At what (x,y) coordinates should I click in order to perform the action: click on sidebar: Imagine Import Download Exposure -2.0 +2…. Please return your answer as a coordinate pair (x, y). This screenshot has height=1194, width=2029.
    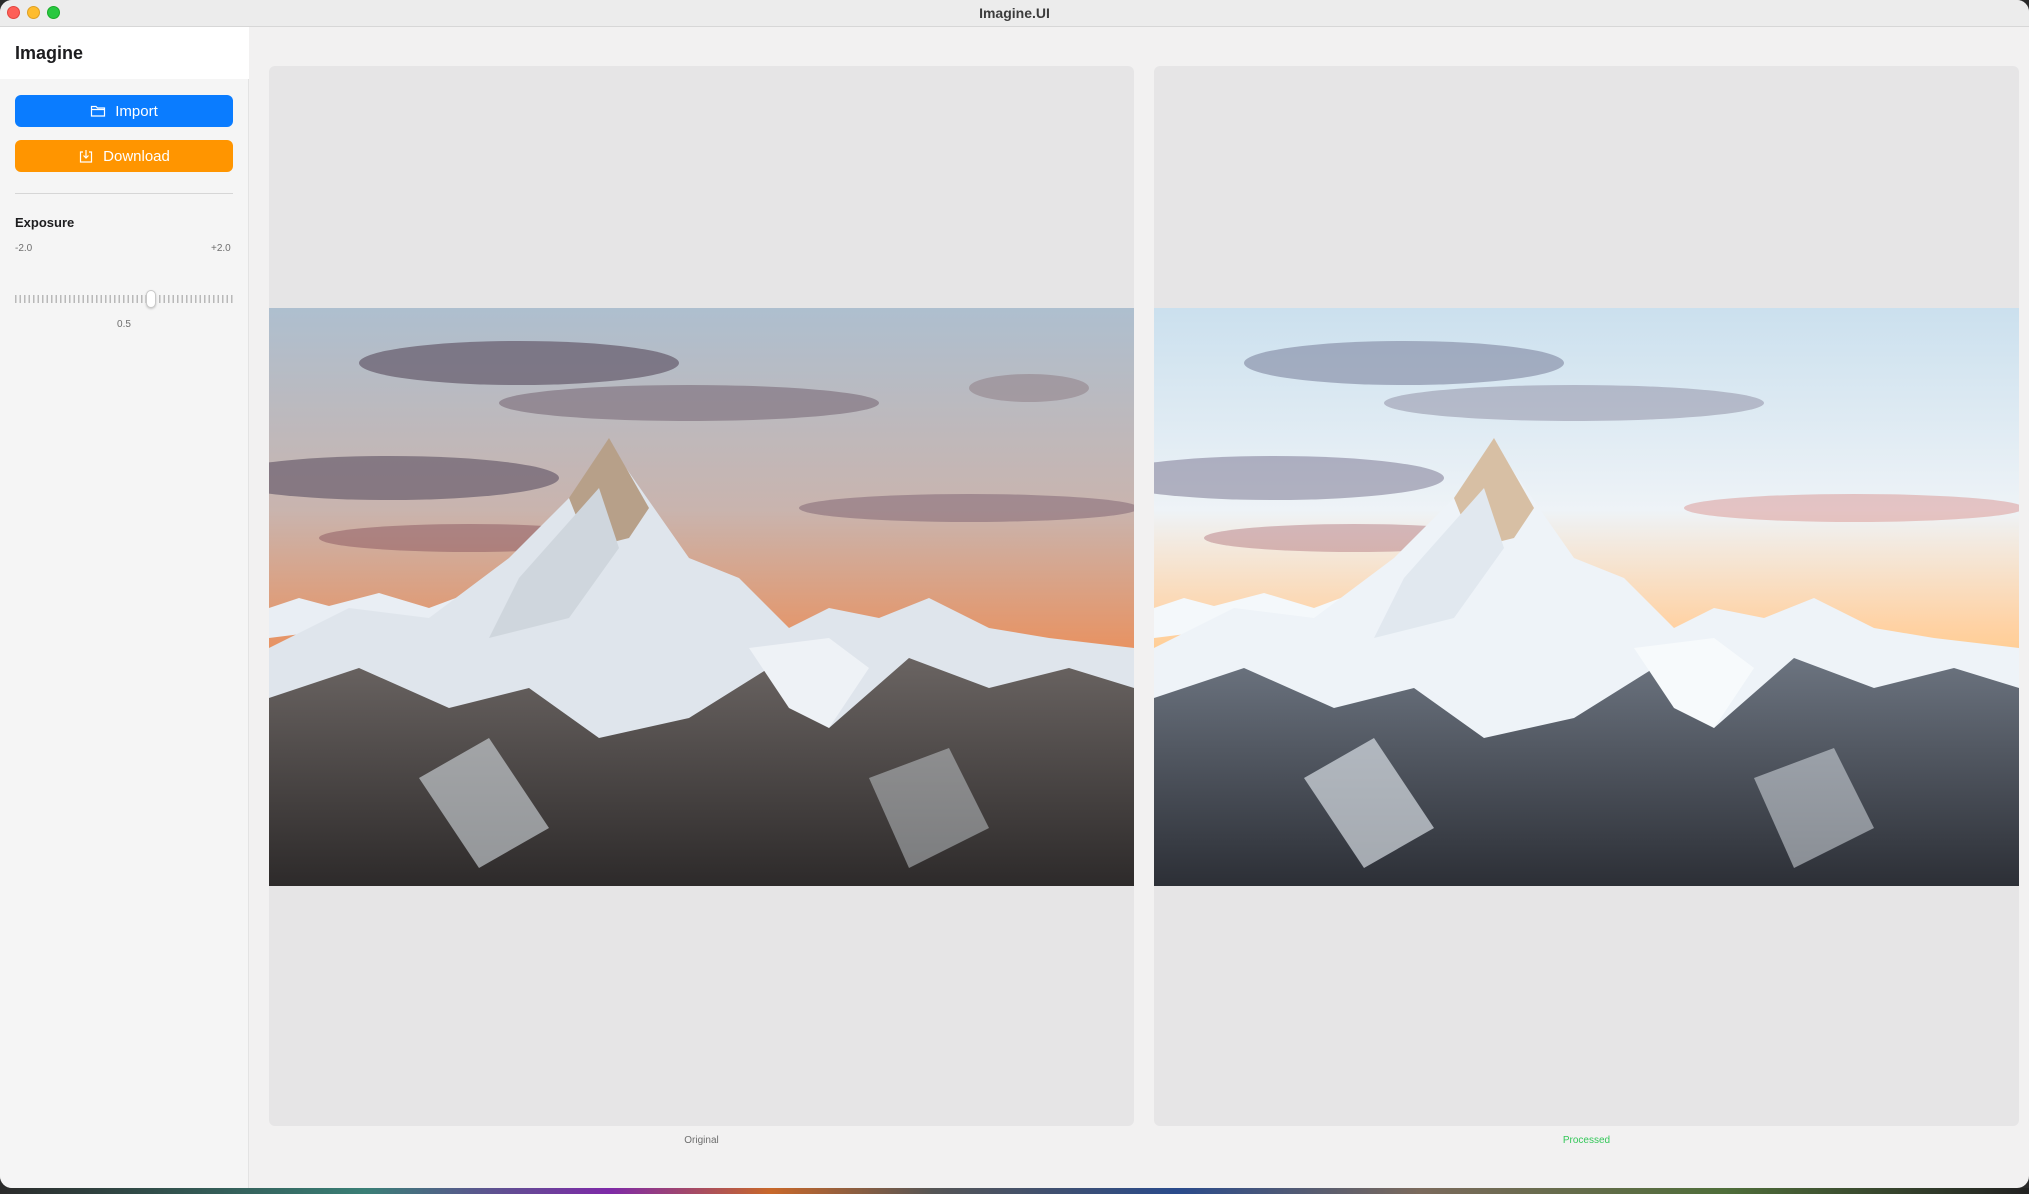
    Looking at the image, I should click on (124, 607).